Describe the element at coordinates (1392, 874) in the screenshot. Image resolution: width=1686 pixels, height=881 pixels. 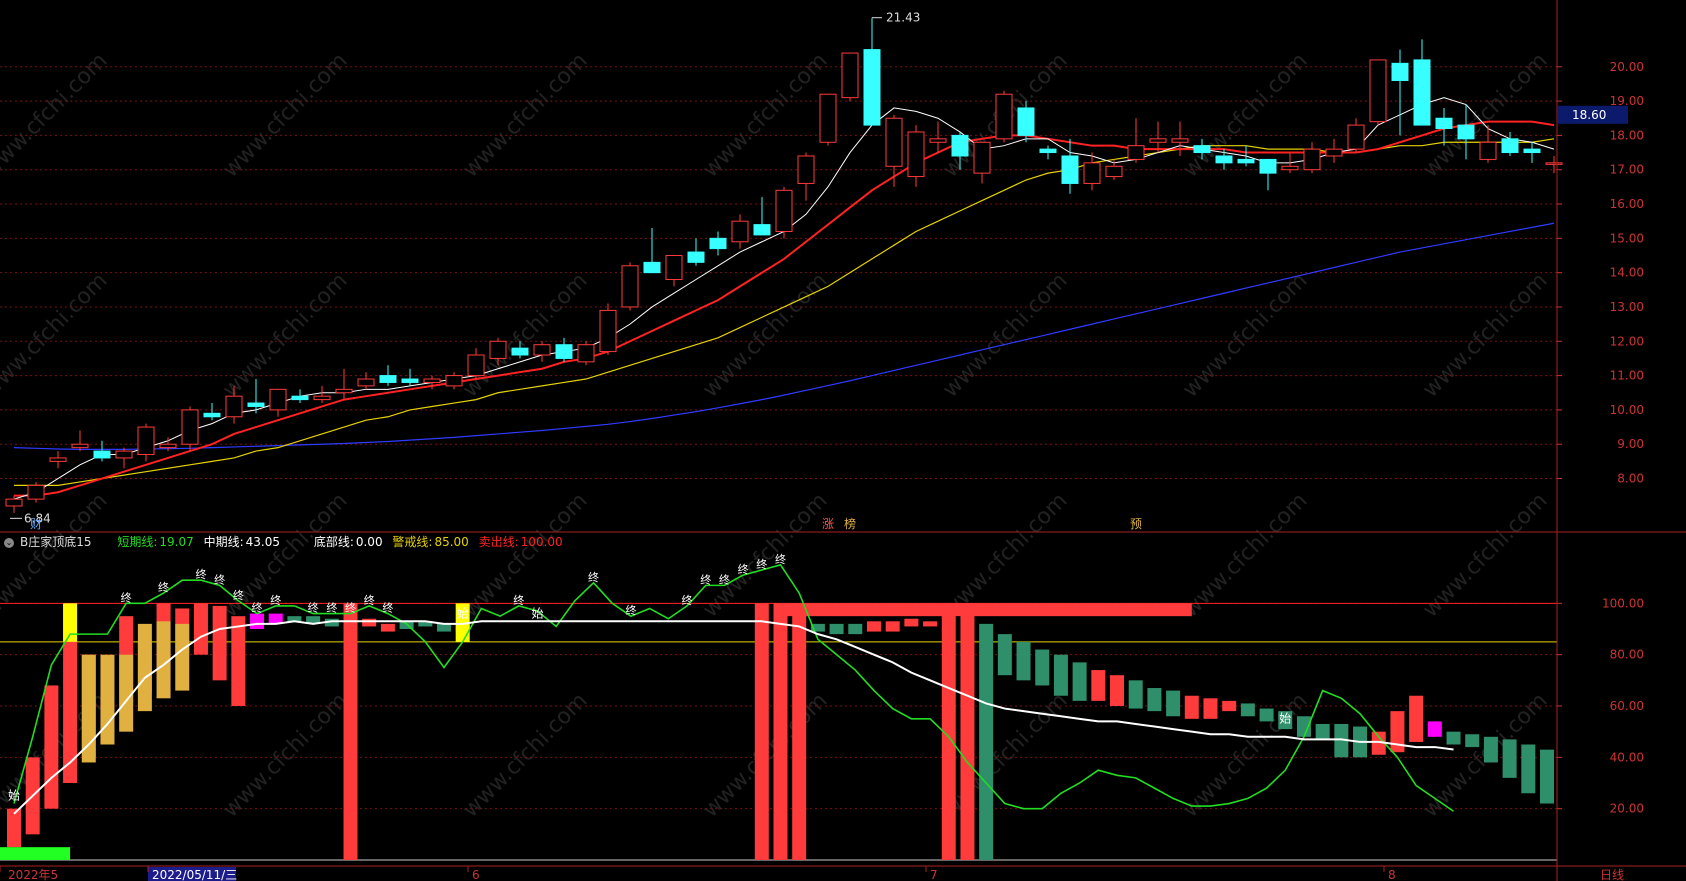
I see `xaxis-label: 8` at that location.